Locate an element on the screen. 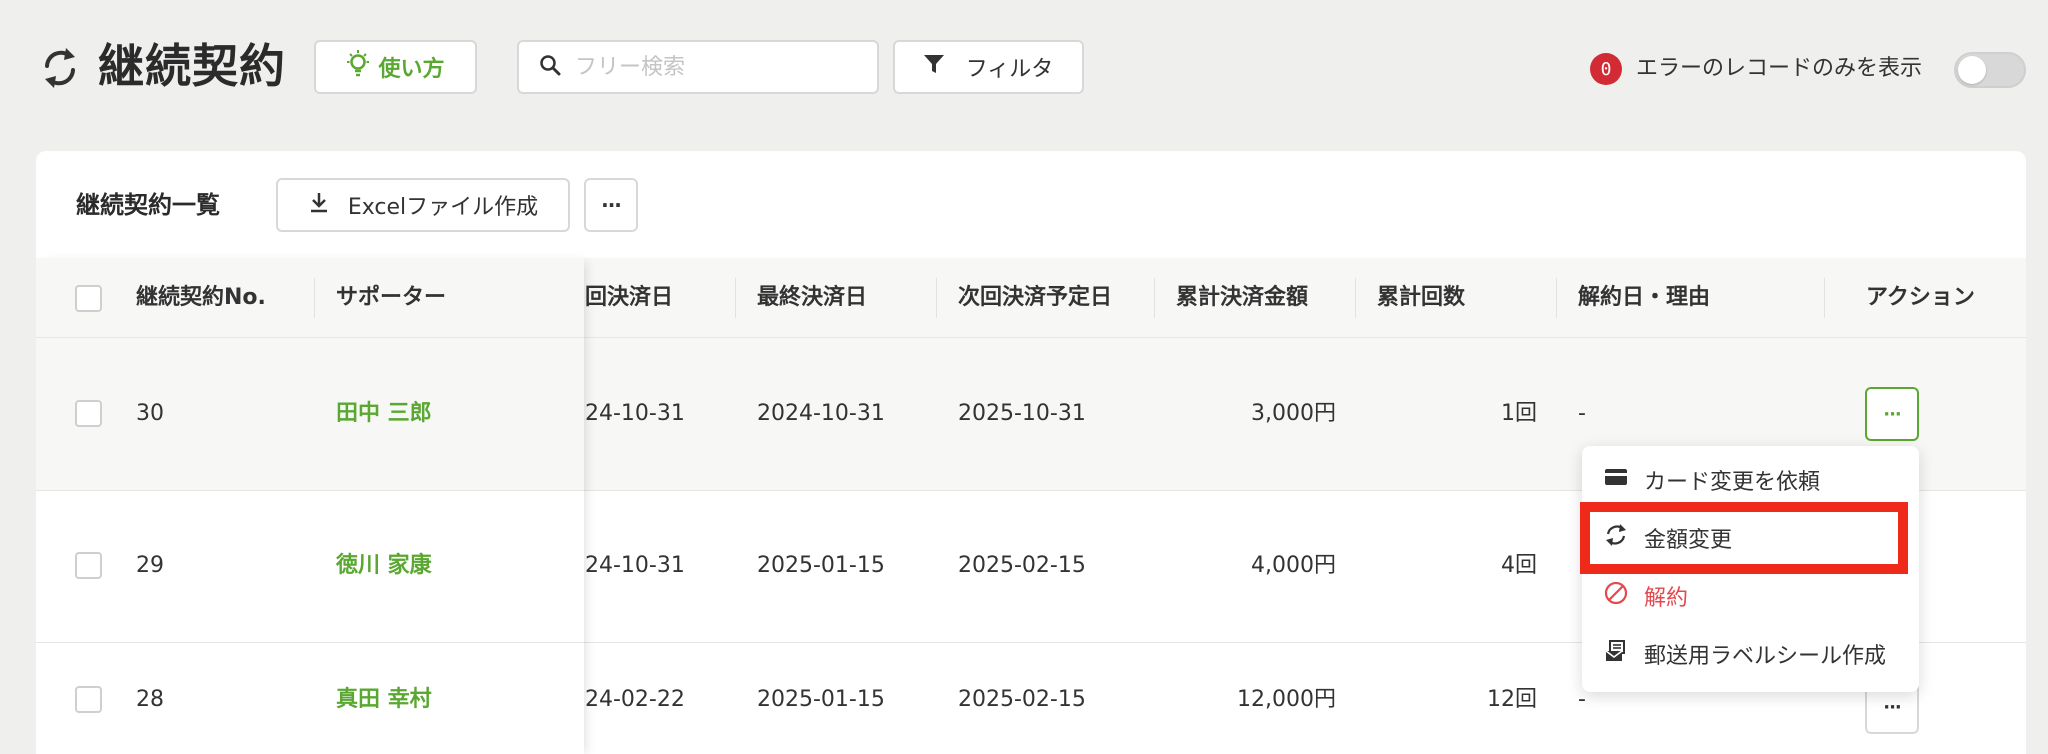 This screenshot has height=754, width=2048. sync-icon is located at coordinates (60, 68).